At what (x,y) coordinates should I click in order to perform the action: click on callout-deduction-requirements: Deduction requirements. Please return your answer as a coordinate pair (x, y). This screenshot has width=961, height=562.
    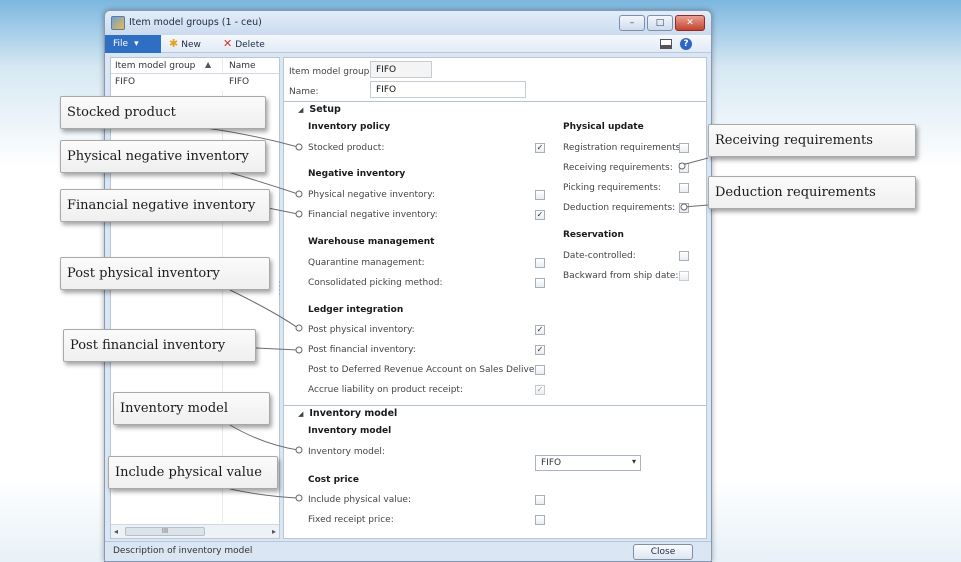
    Looking at the image, I should click on (812, 192).